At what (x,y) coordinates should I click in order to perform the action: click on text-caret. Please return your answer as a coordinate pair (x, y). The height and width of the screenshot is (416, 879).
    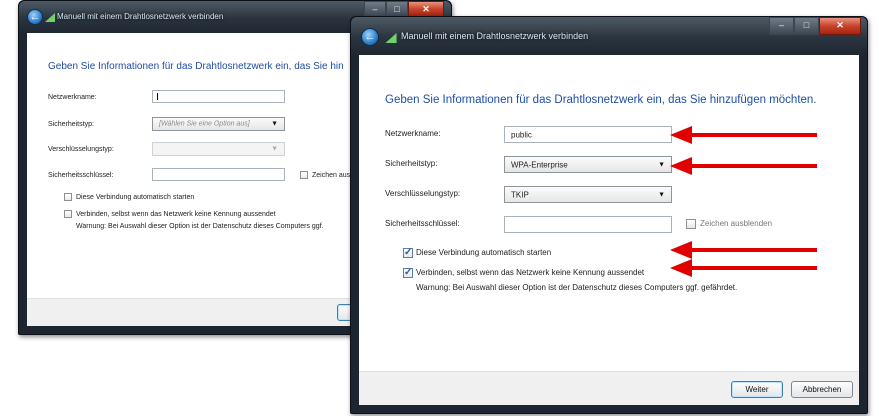
    Looking at the image, I should click on (157, 96).